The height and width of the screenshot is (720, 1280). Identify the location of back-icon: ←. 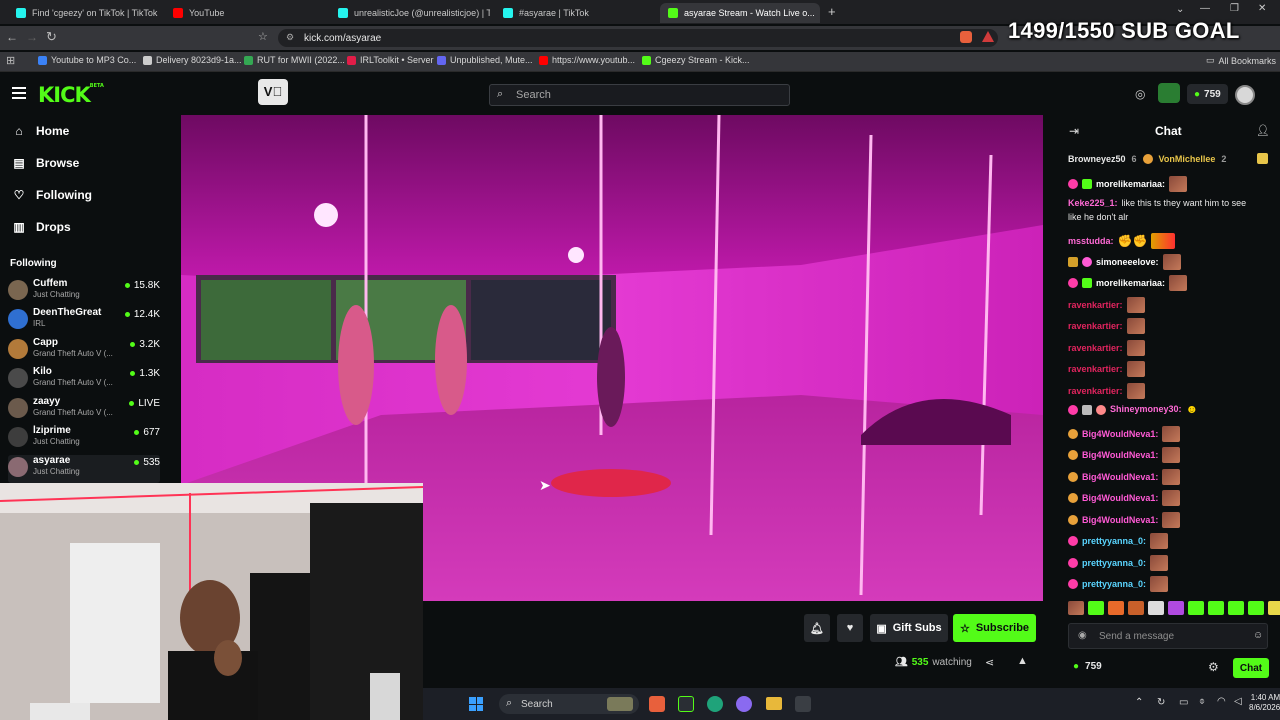
(12, 37).